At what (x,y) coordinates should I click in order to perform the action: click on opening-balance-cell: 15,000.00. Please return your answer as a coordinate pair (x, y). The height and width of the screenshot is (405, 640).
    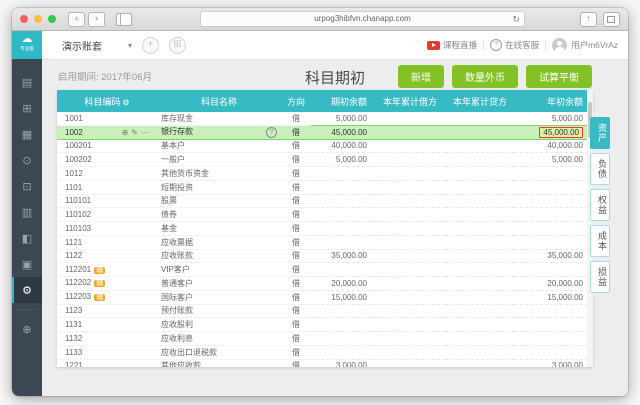
    Looking at the image, I should click on (343, 297).